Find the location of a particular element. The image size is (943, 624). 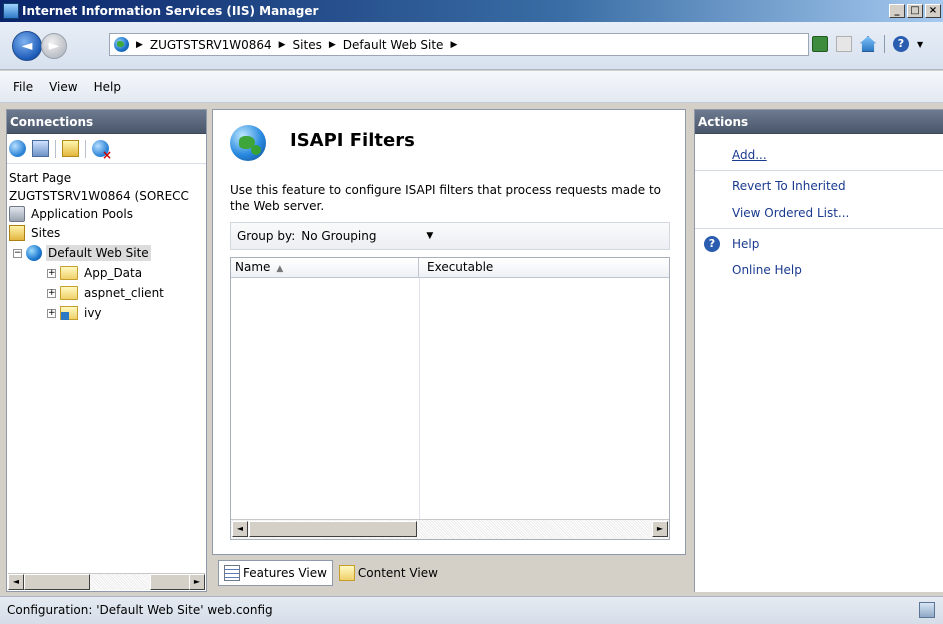

tree-item-ivy: + ivy is located at coordinates (75, 313).